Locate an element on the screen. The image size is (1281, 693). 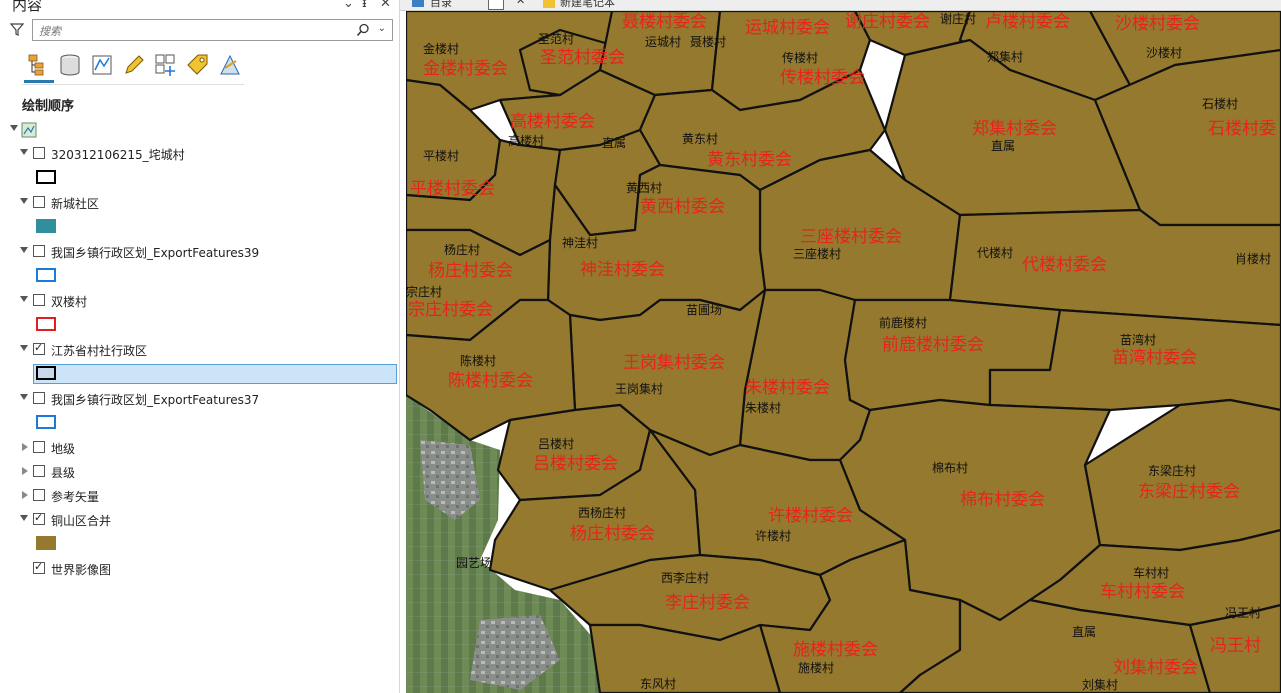
layer-label: 地级 is located at coordinates (63, 448).